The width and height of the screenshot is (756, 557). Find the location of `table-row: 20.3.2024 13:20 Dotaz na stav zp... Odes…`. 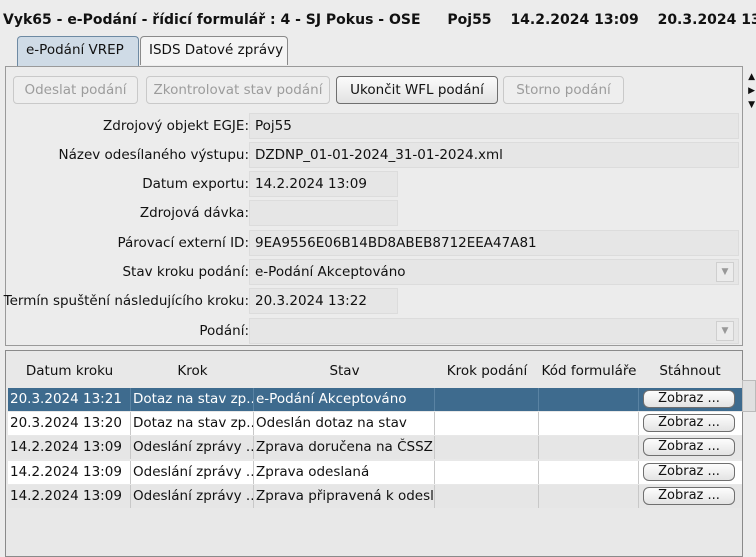

table-row: 20.3.2024 13:20 Dotaz na stav zp... Odes… is located at coordinates (375, 423).